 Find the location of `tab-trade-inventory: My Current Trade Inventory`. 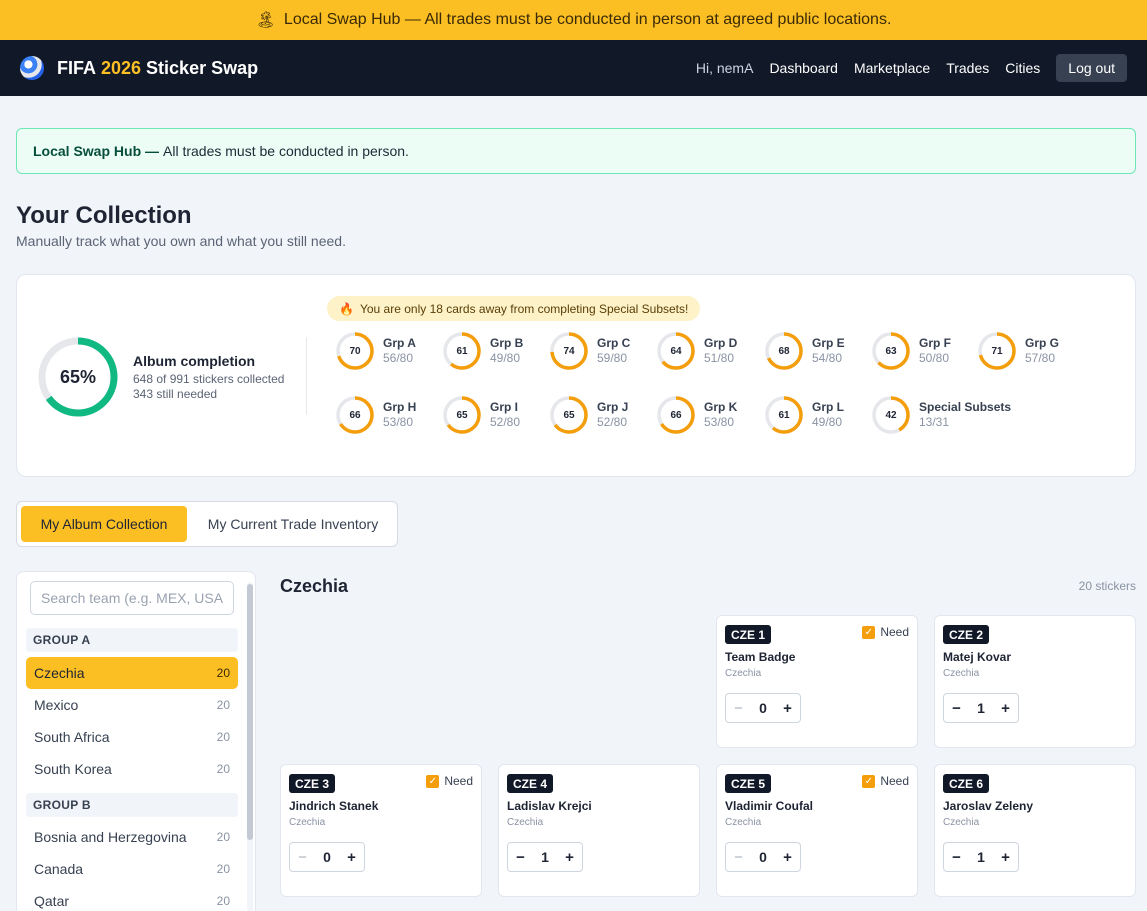

tab-trade-inventory: My Current Trade Inventory is located at coordinates (293, 524).